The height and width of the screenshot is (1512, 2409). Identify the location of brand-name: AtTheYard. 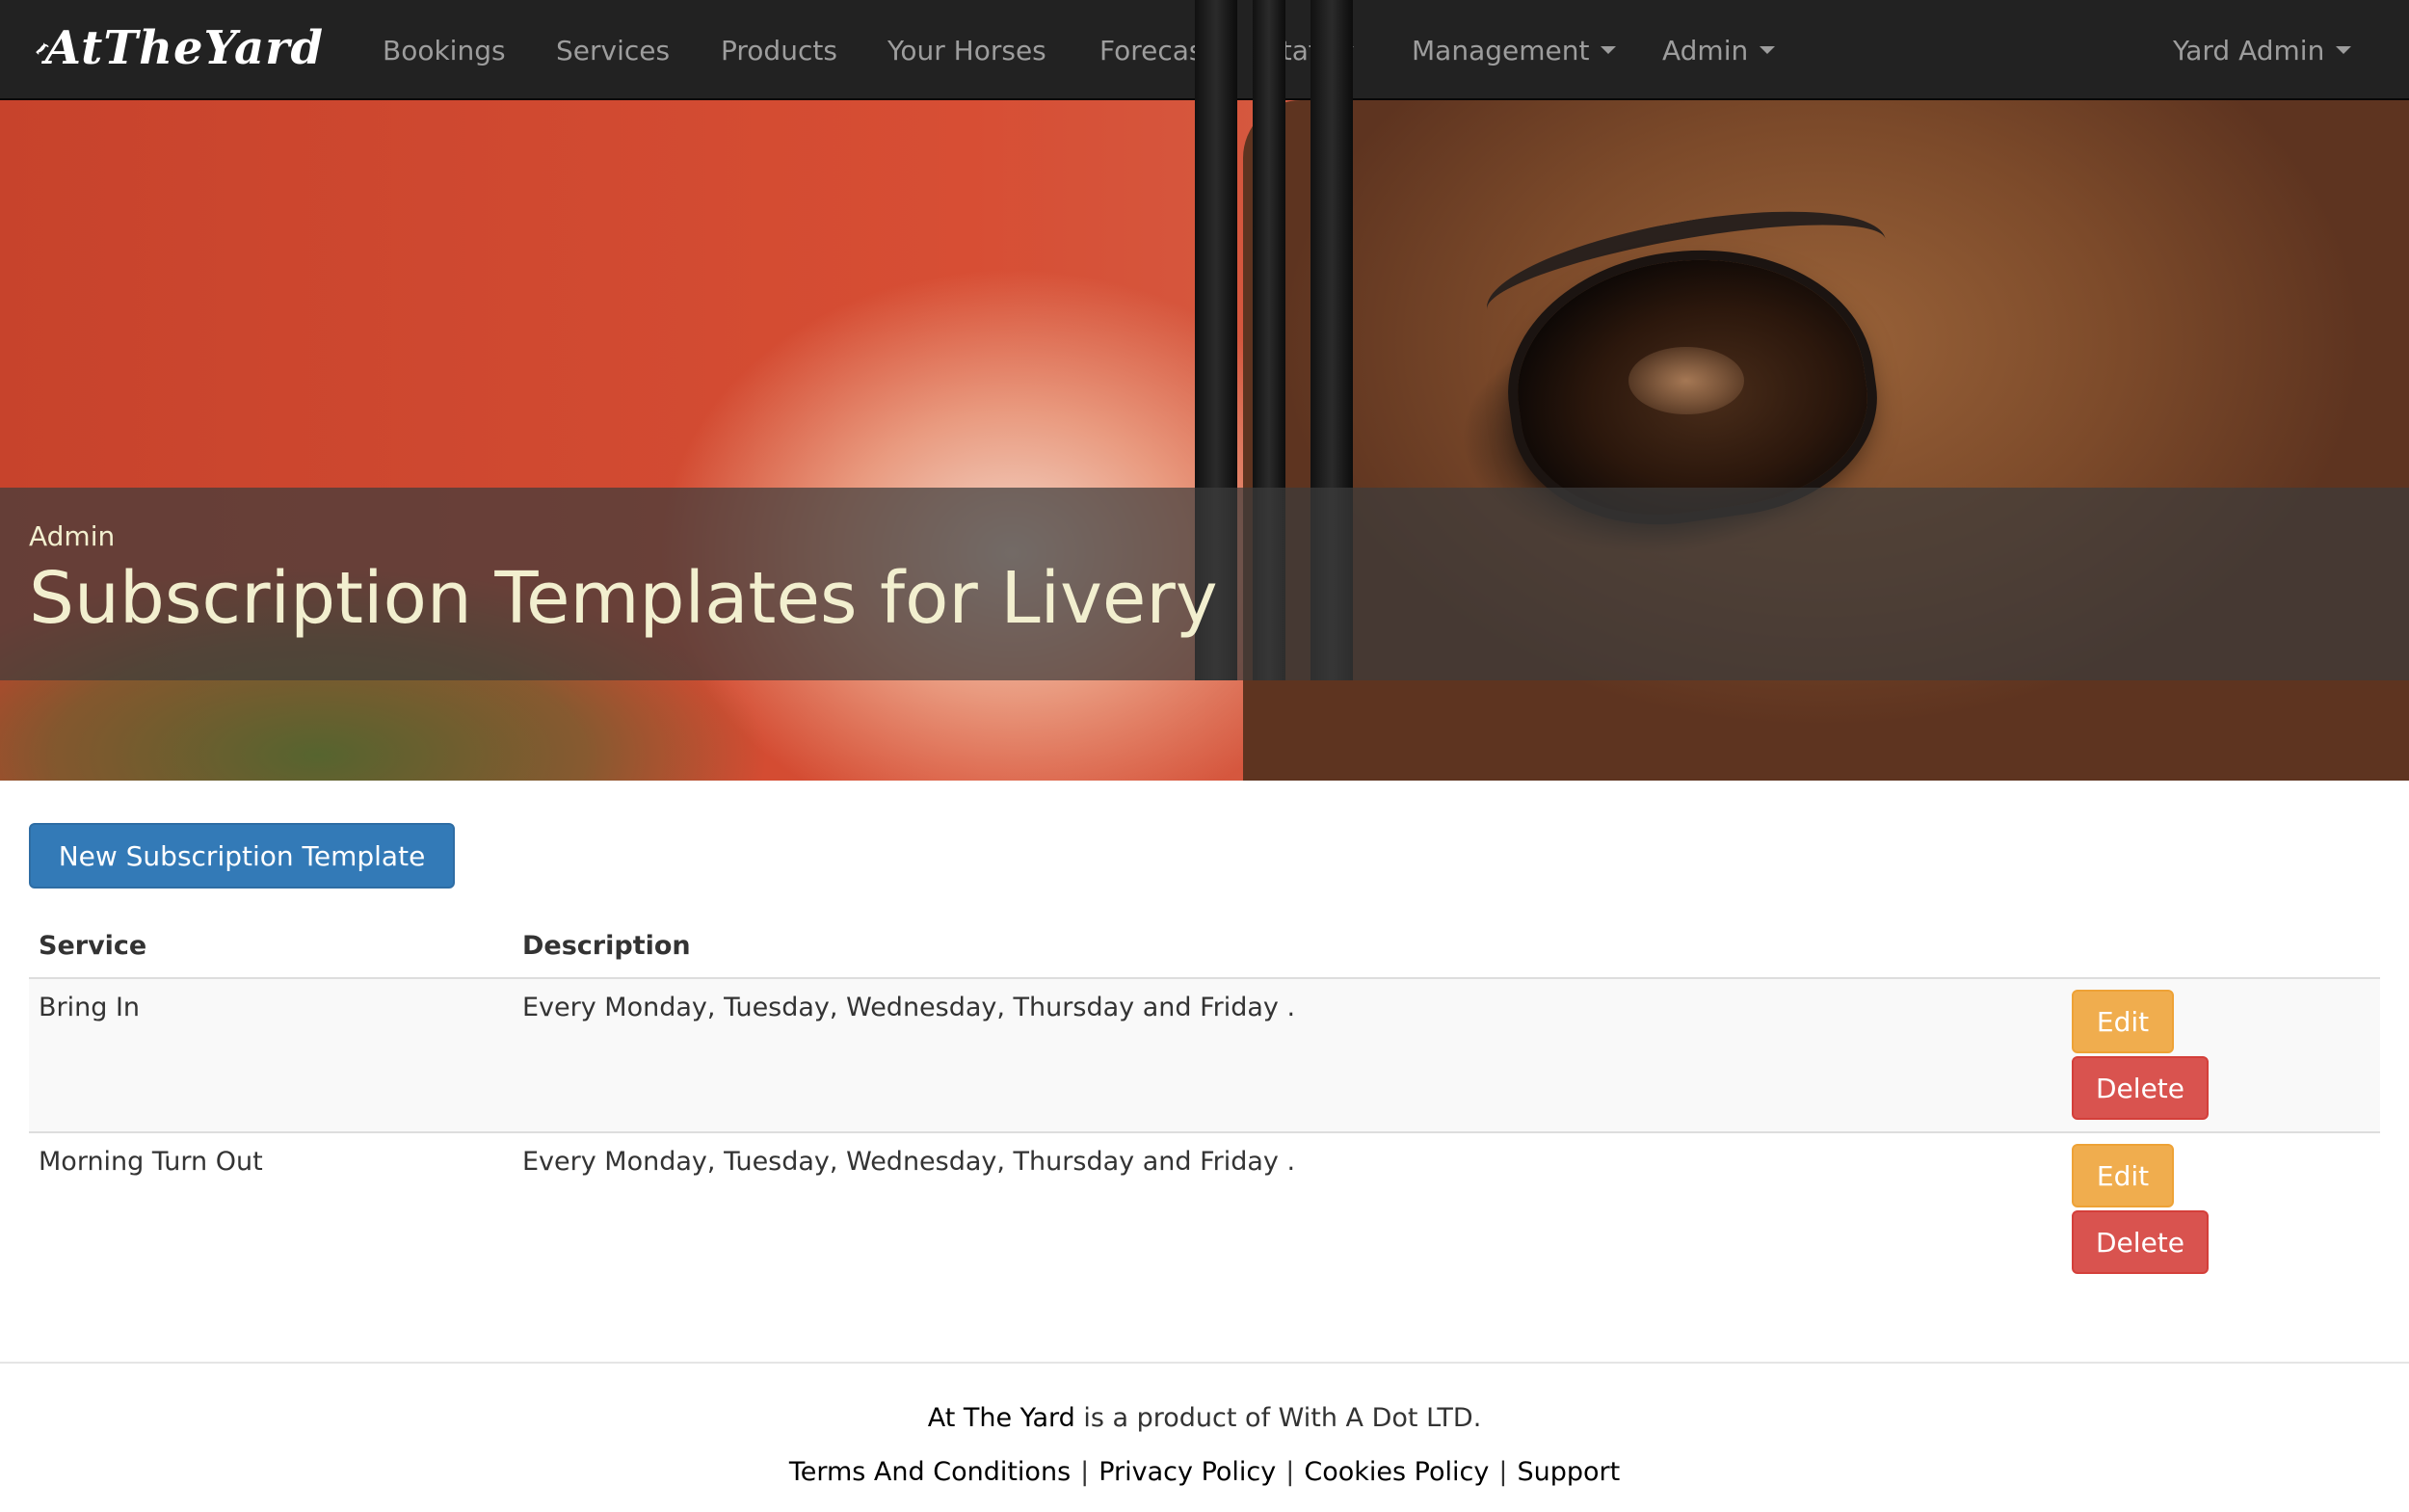
(184, 48).